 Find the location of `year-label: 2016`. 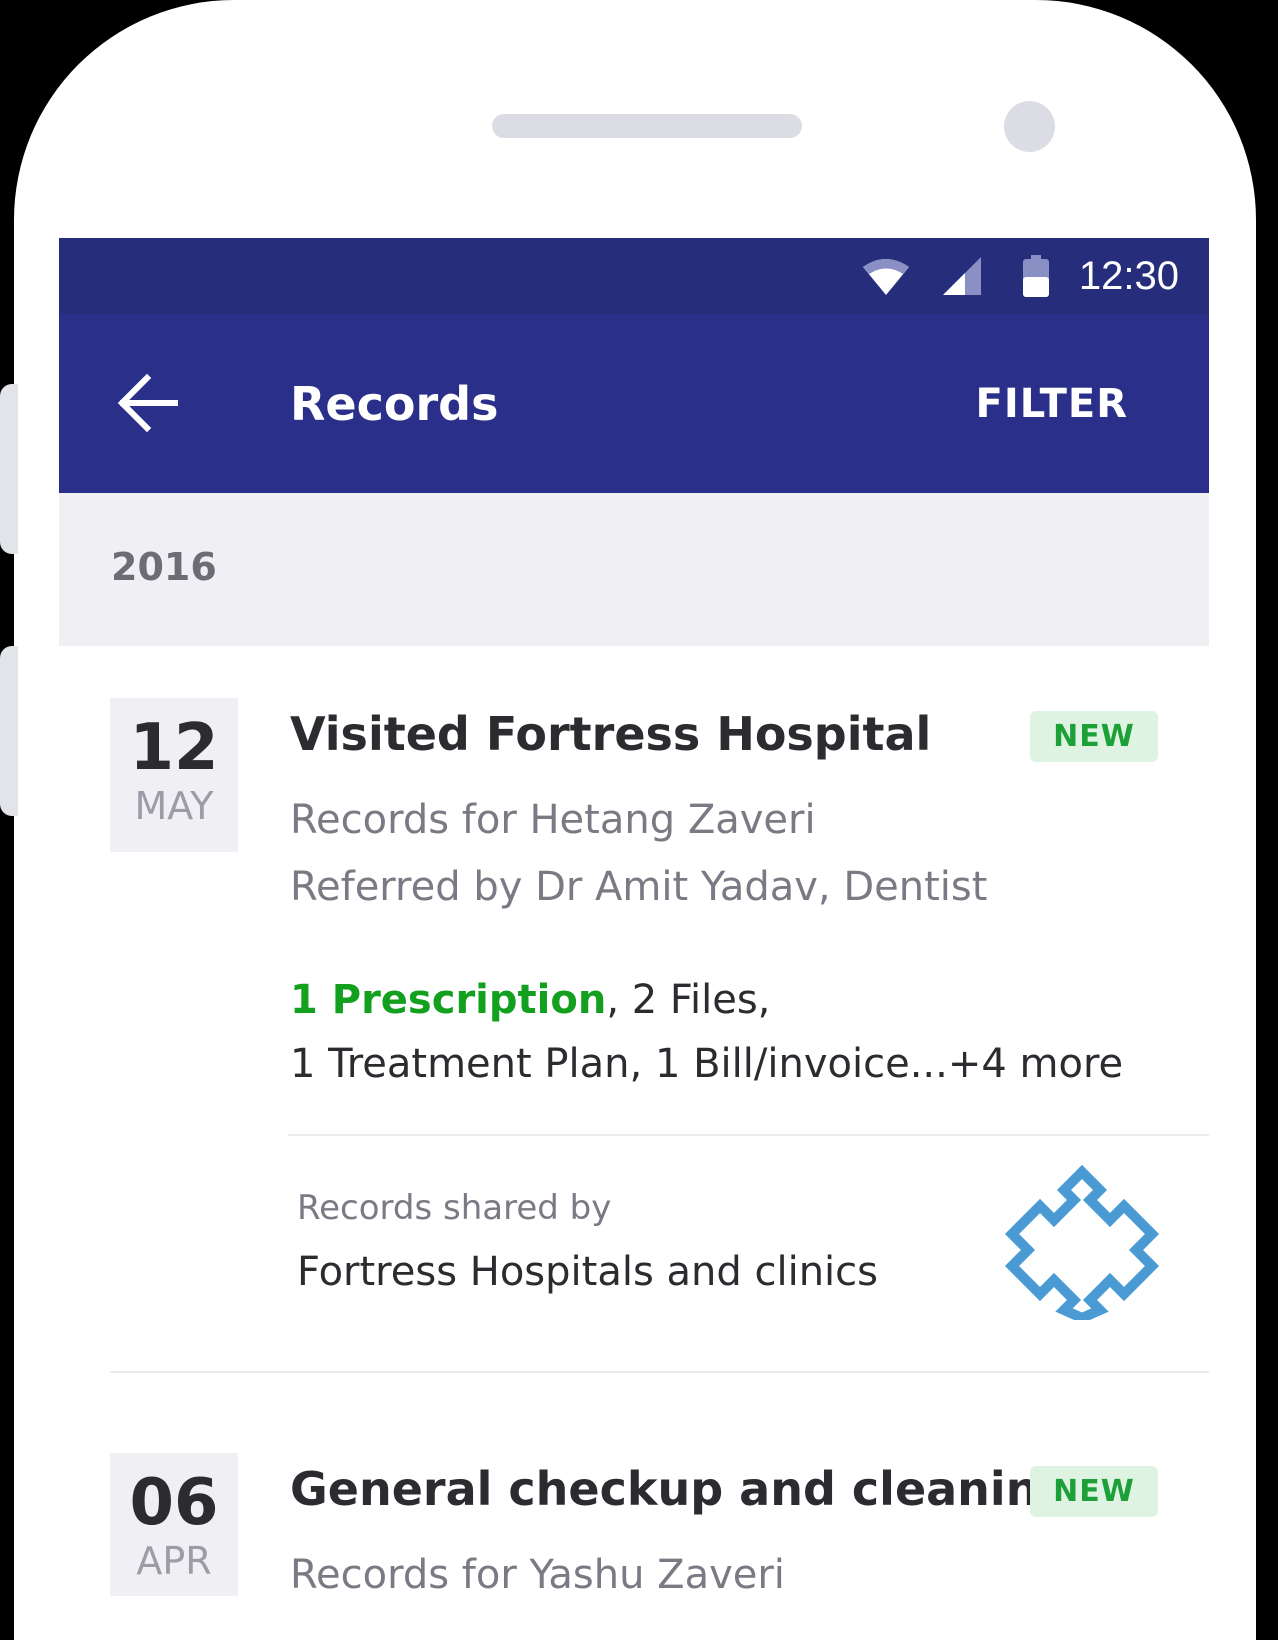

year-label: 2016 is located at coordinates (164, 567).